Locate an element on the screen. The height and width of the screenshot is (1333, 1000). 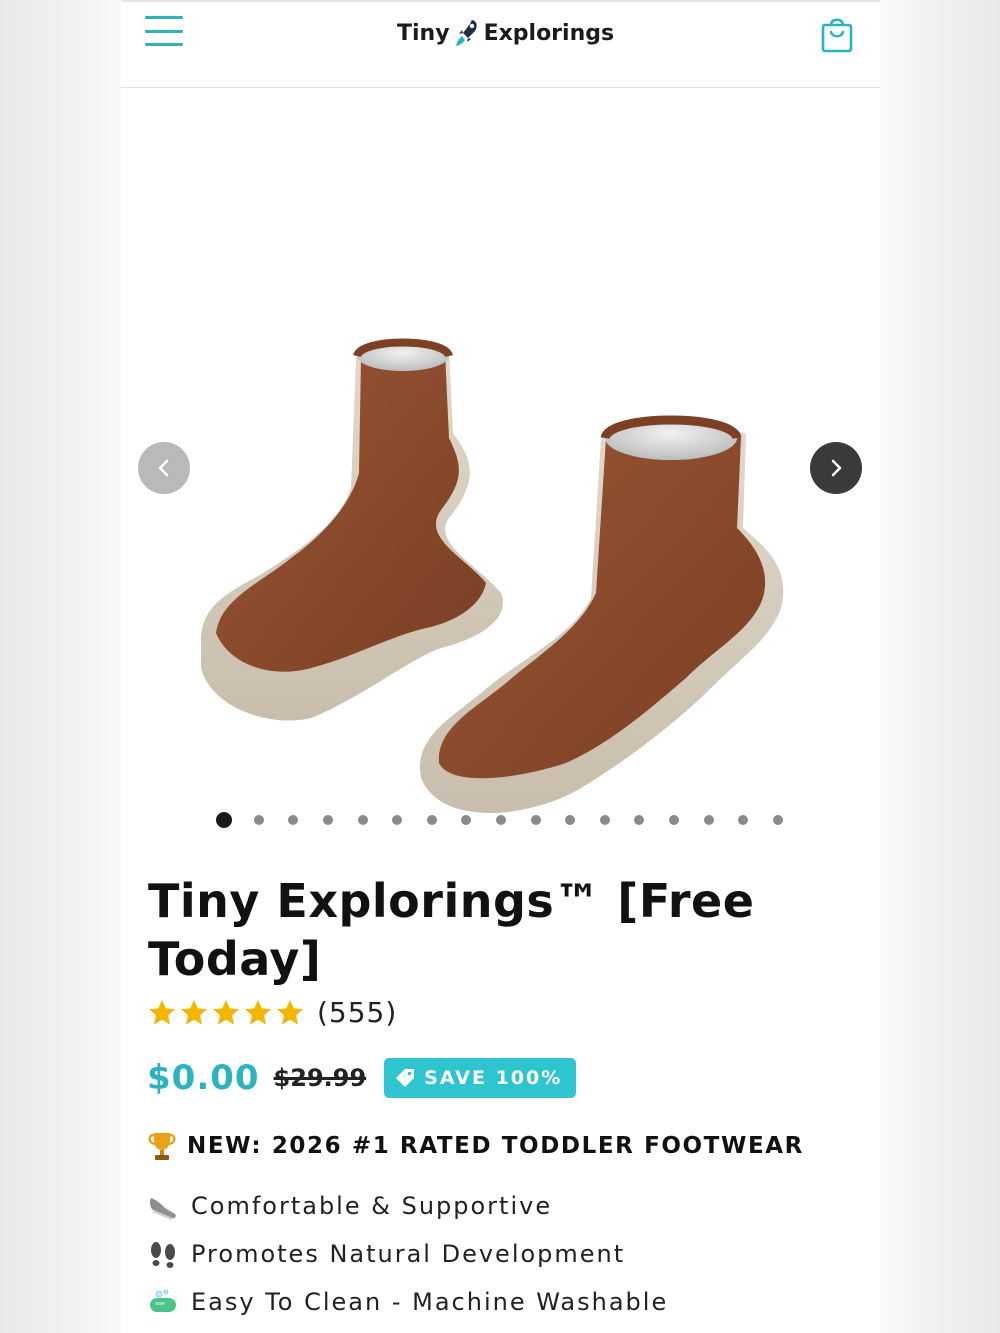
feature-text: Promotes Natural Development is located at coordinates (408, 1254).